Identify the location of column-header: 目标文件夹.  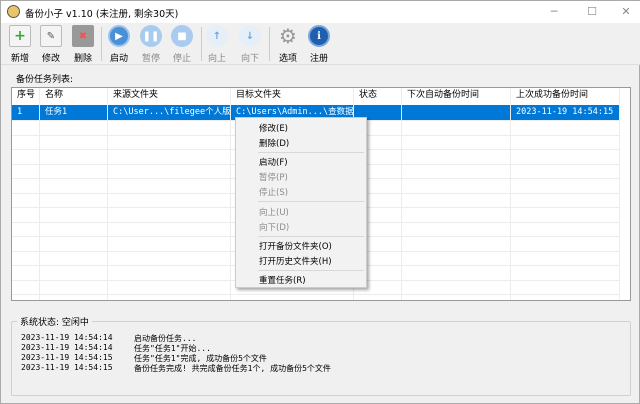
(292, 95).